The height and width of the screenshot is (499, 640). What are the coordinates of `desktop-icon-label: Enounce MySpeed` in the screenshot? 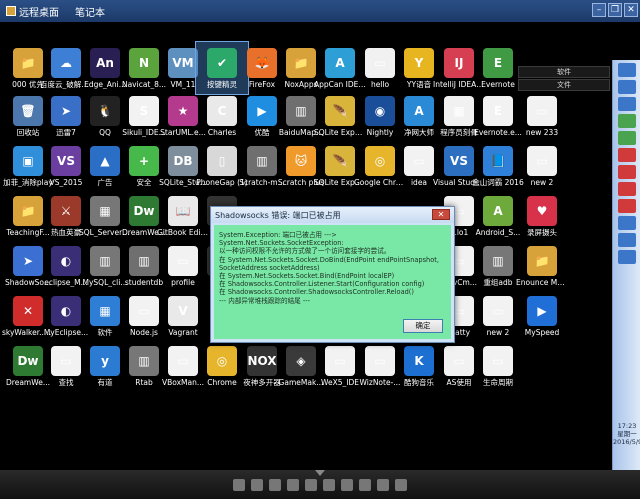 It's located at (542, 282).